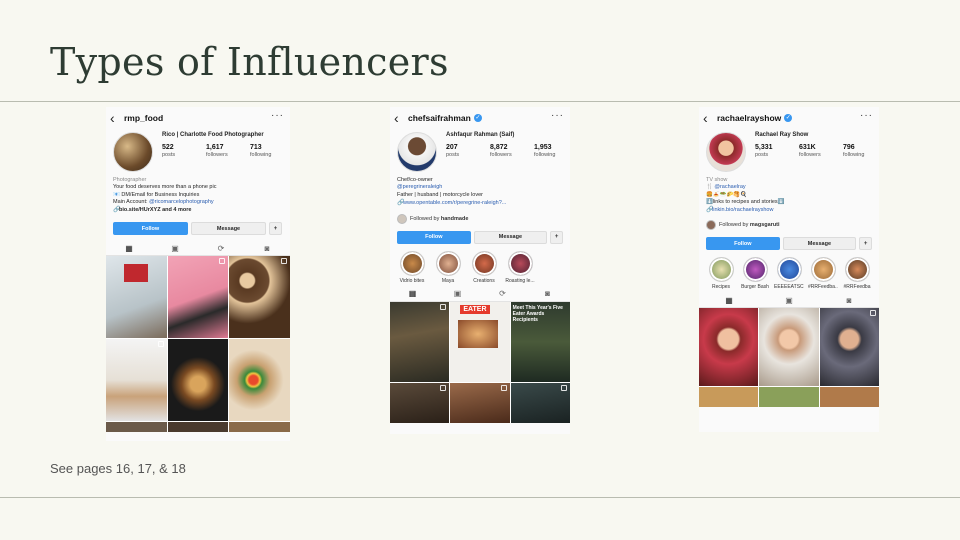  What do you see at coordinates (860, 151) in the screenshot?
I see `stat-following: 796 following` at bounding box center [860, 151].